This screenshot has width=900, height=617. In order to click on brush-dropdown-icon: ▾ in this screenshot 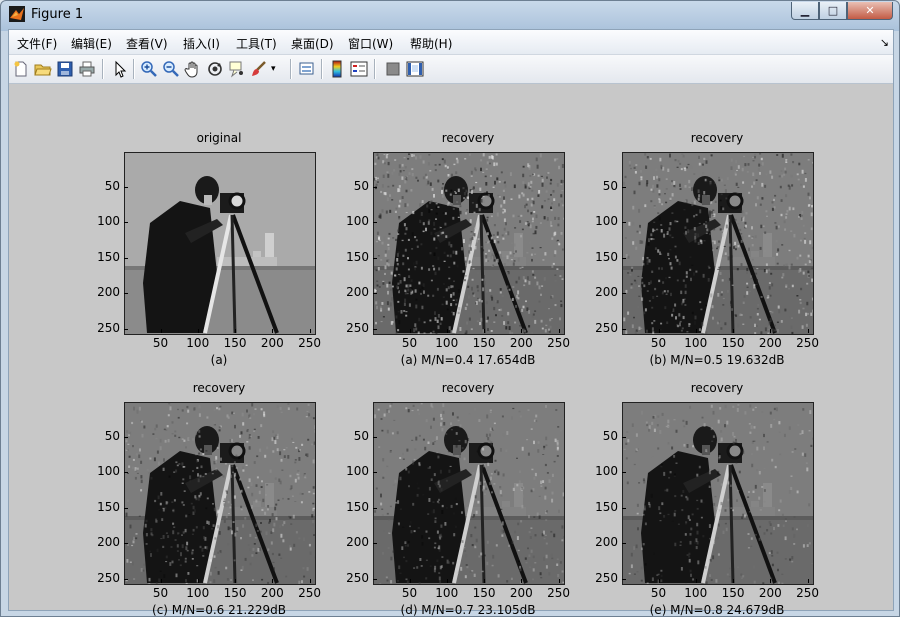, I will do `click(280, 73)`.